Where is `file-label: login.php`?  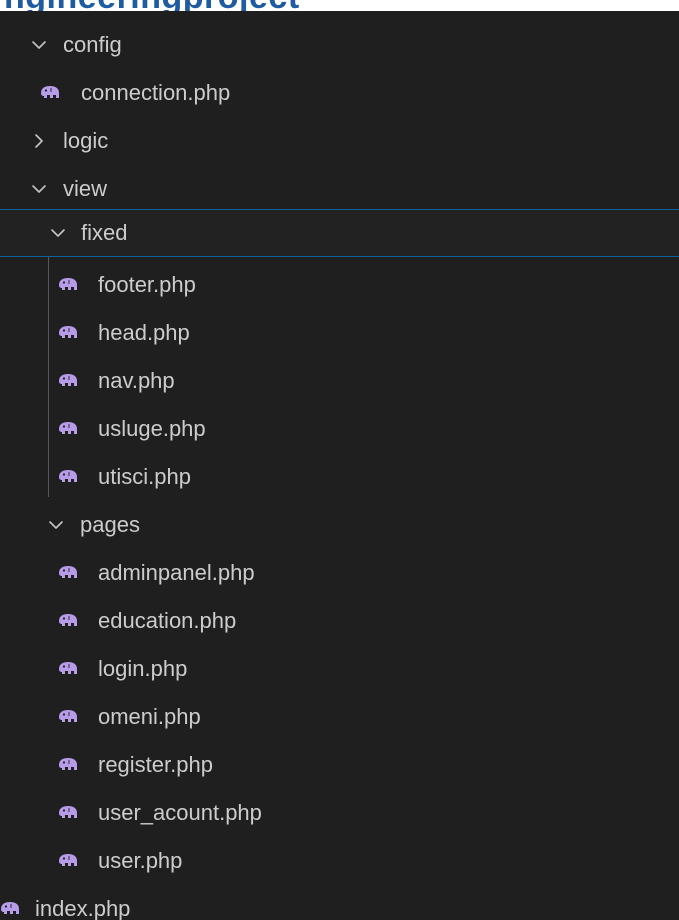
file-label: login.php is located at coordinates (143, 668).